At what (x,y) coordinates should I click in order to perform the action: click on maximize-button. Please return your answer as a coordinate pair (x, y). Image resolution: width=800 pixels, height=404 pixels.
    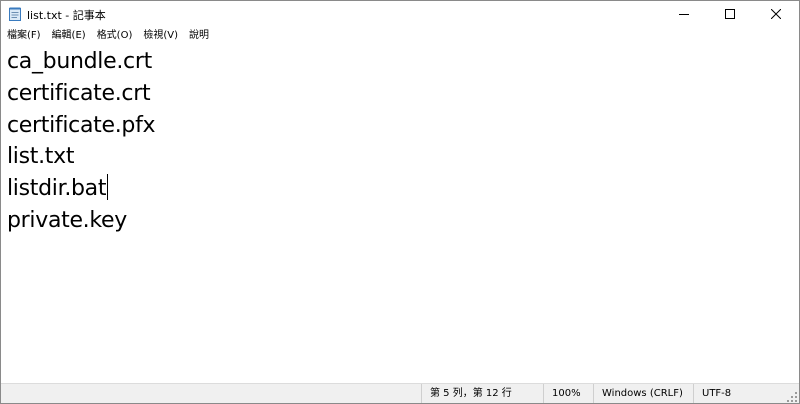
    Looking at the image, I should click on (730, 14).